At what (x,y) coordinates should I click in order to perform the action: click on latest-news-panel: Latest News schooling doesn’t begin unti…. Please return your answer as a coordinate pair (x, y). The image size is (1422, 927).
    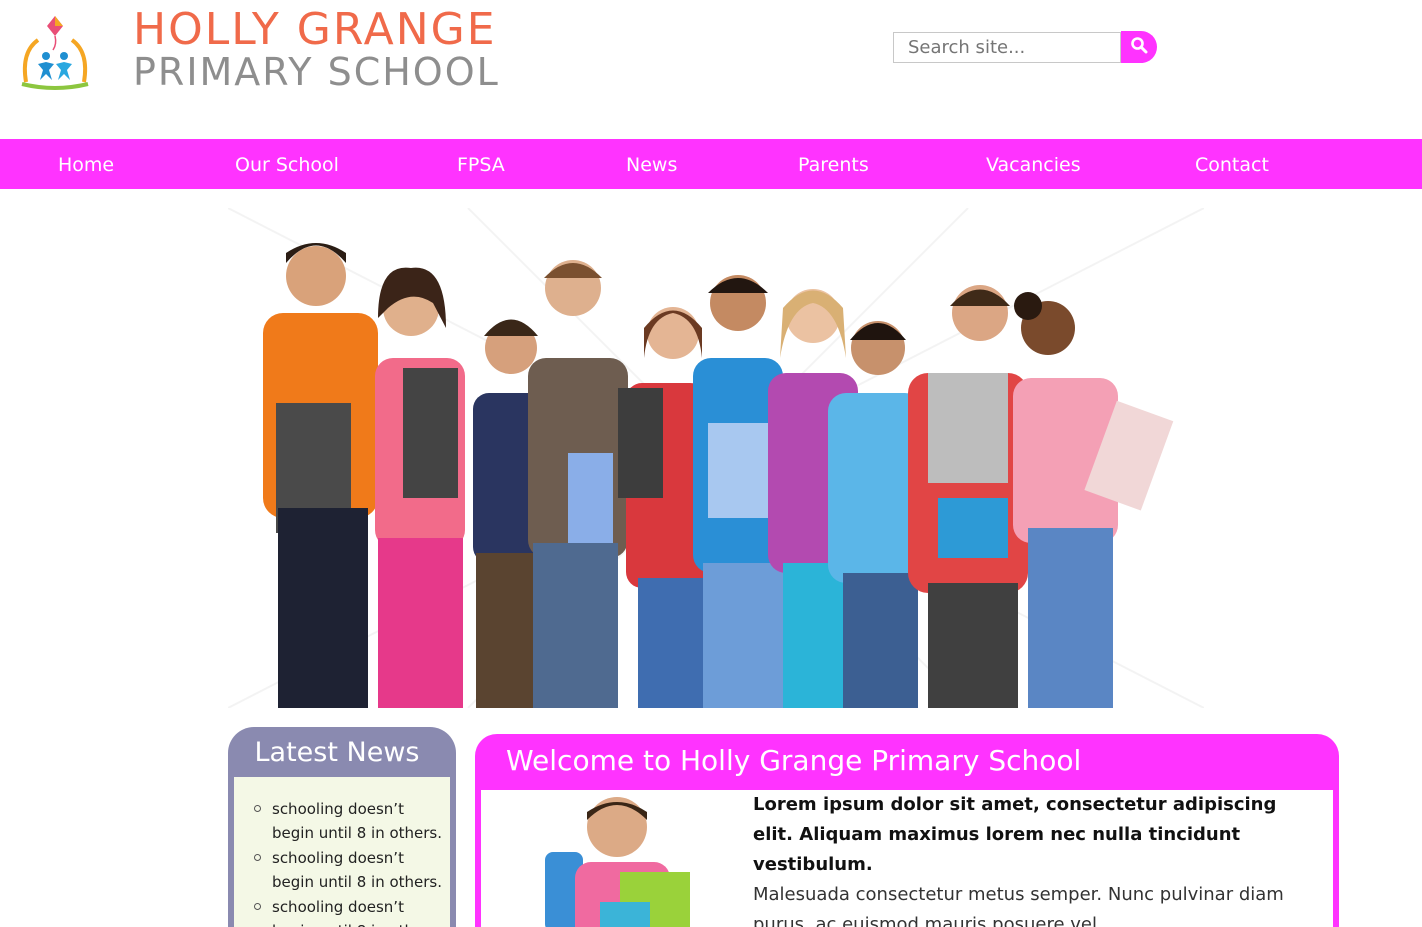
    Looking at the image, I should click on (342, 827).